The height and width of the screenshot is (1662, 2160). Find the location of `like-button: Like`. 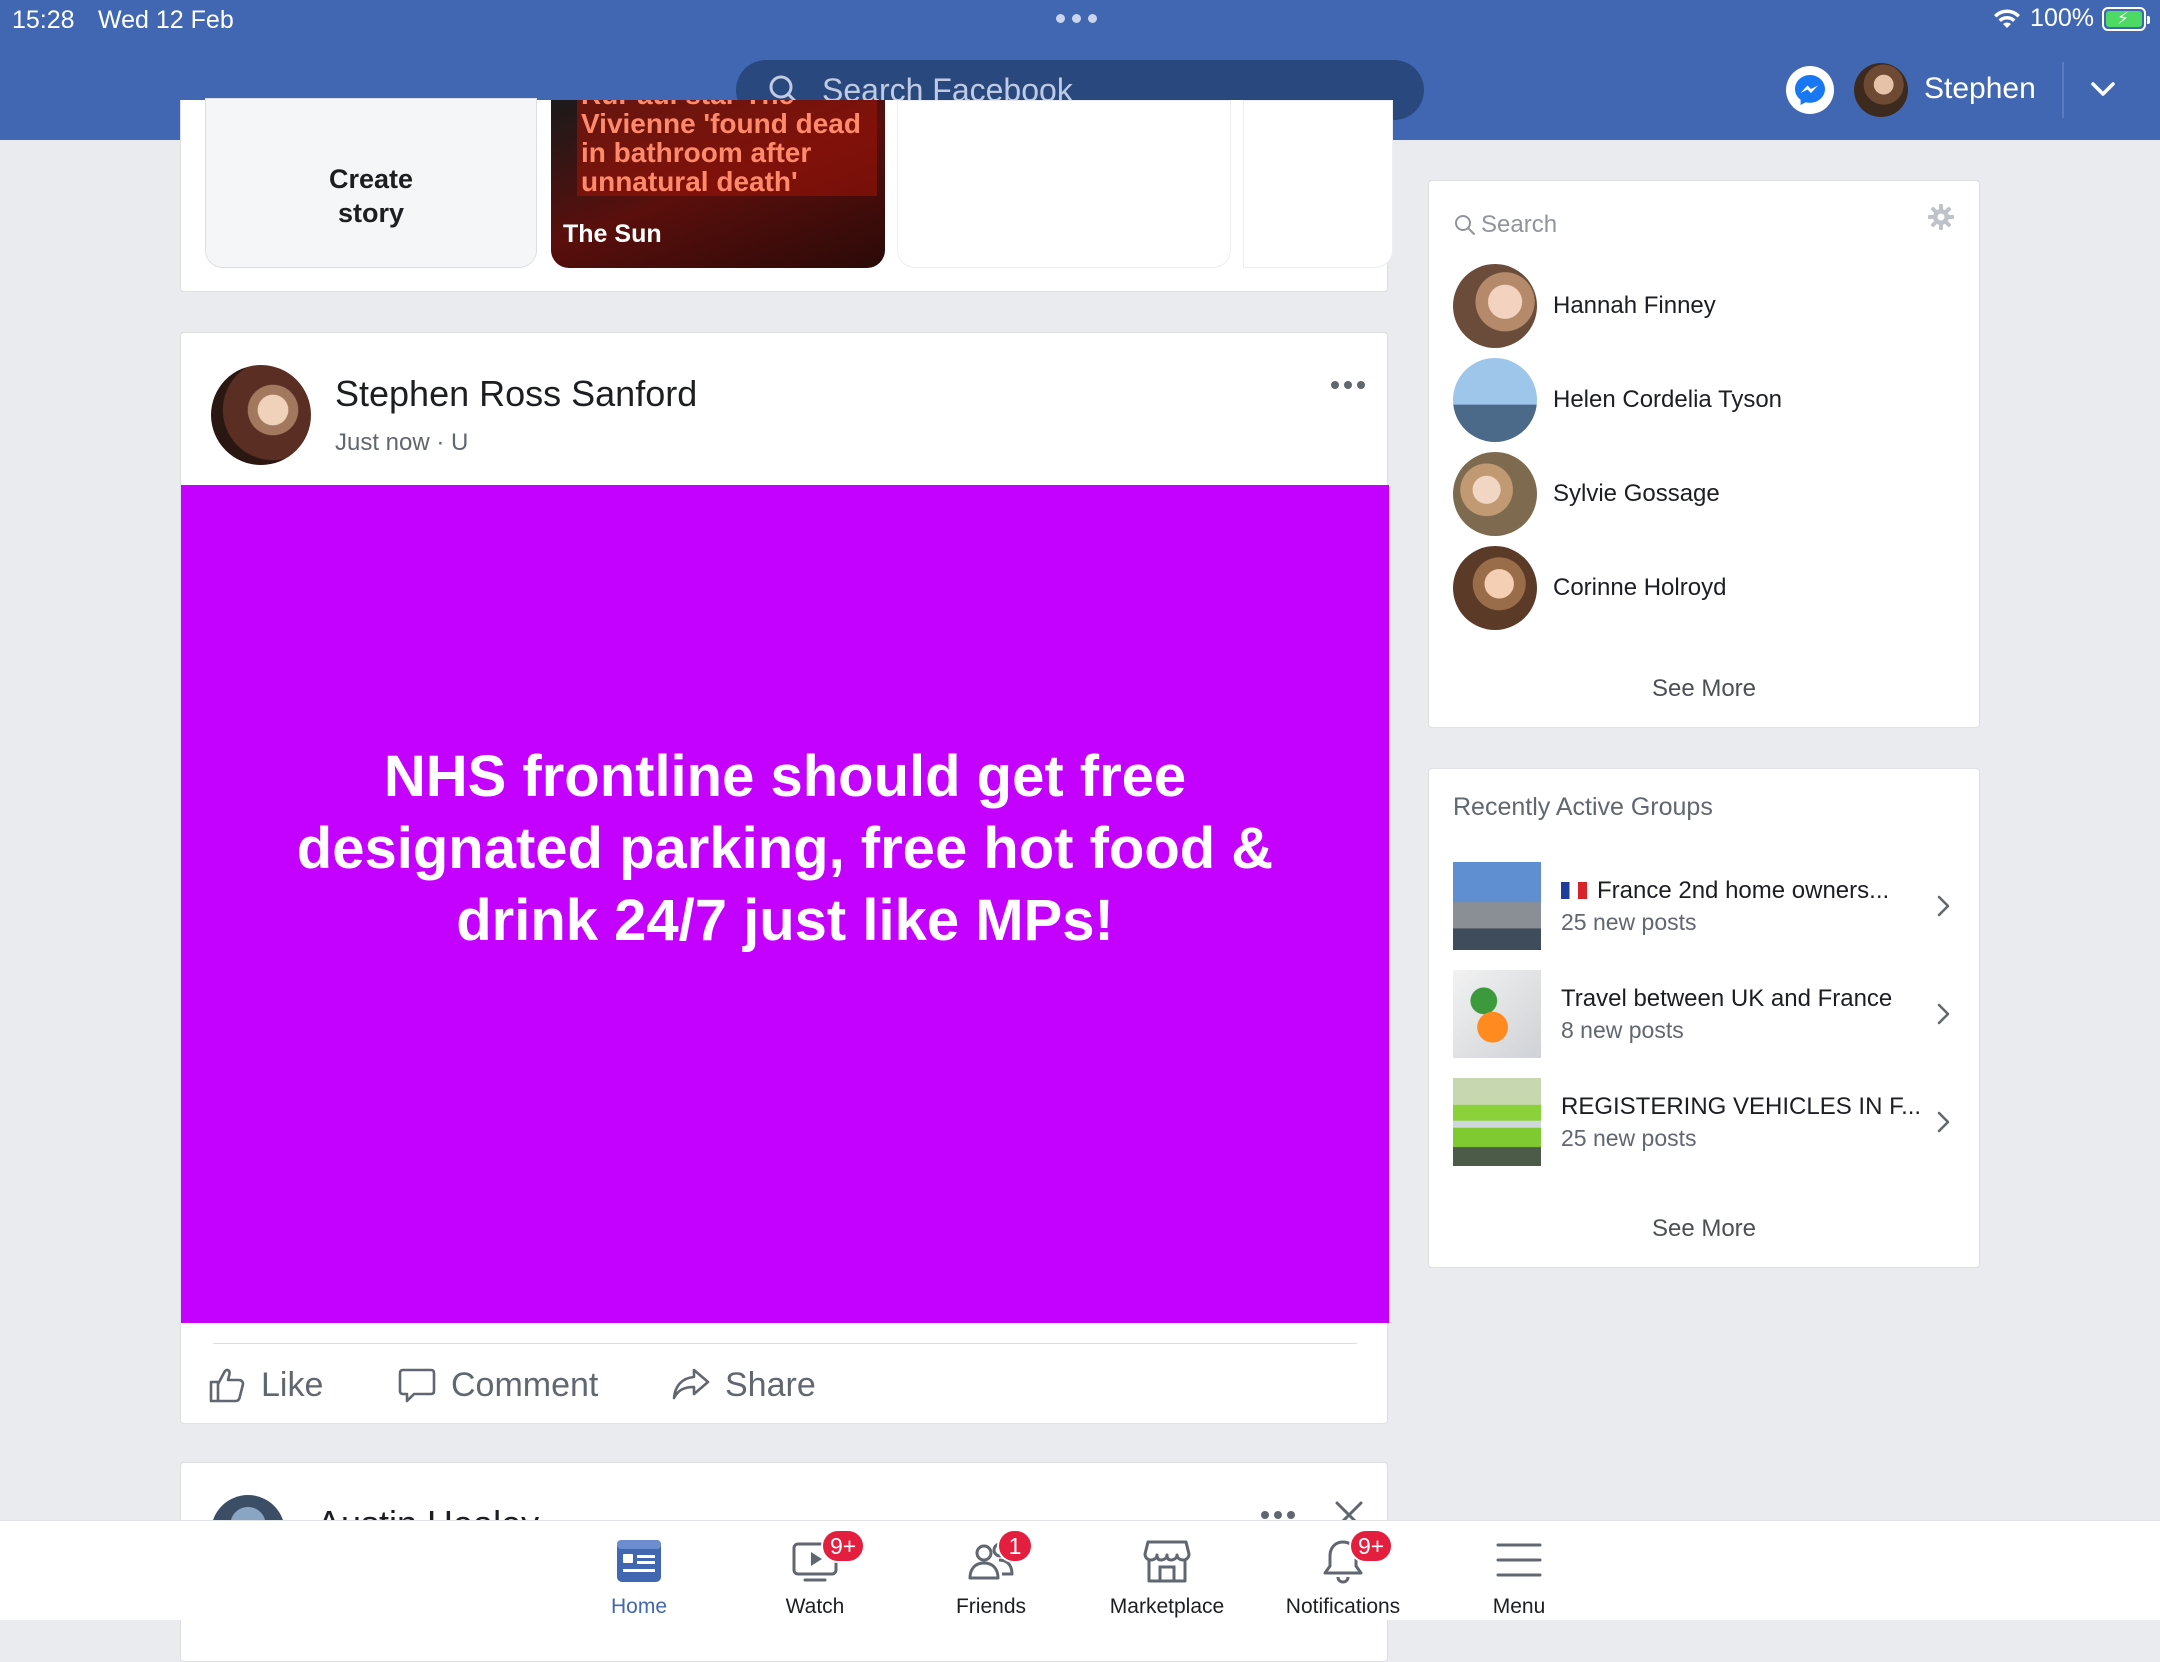

like-button: Like is located at coordinates (265, 1385).